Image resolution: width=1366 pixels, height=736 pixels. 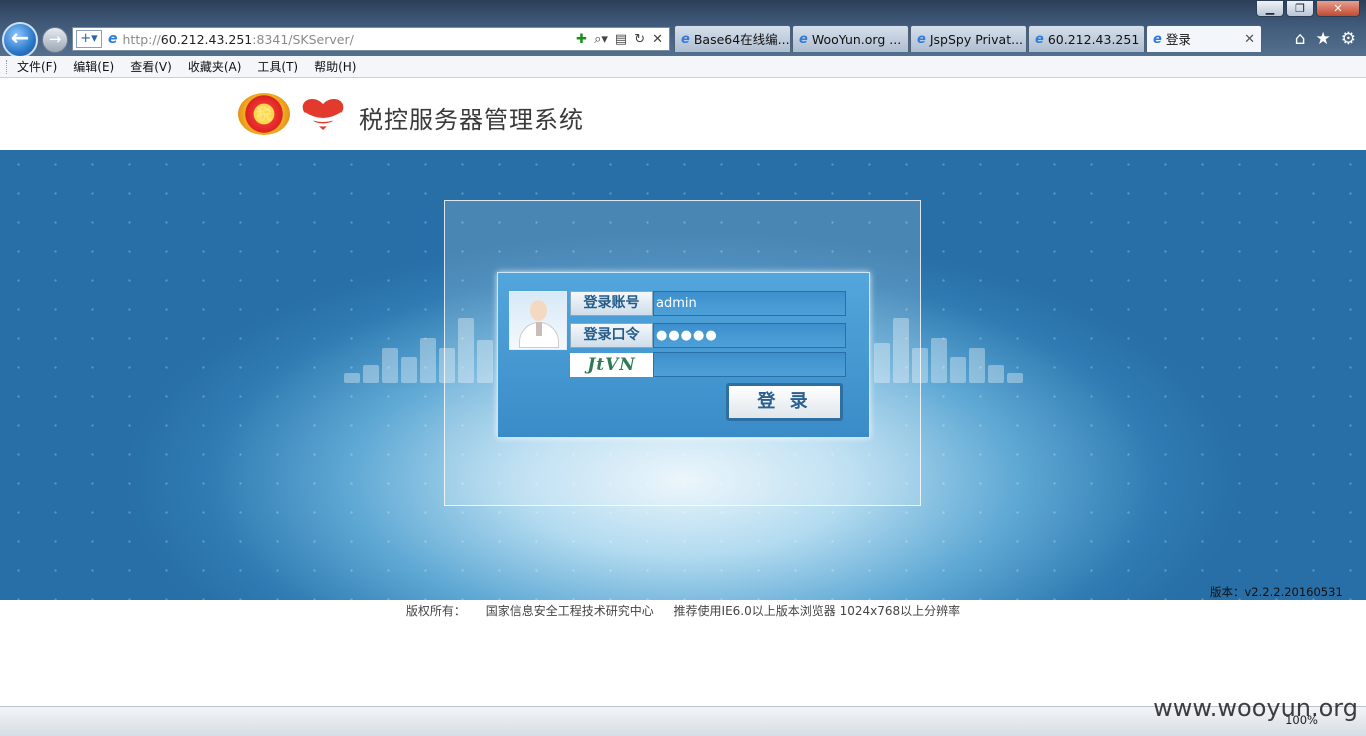 I want to click on page-view-icon: ▤, so click(x=621, y=39).